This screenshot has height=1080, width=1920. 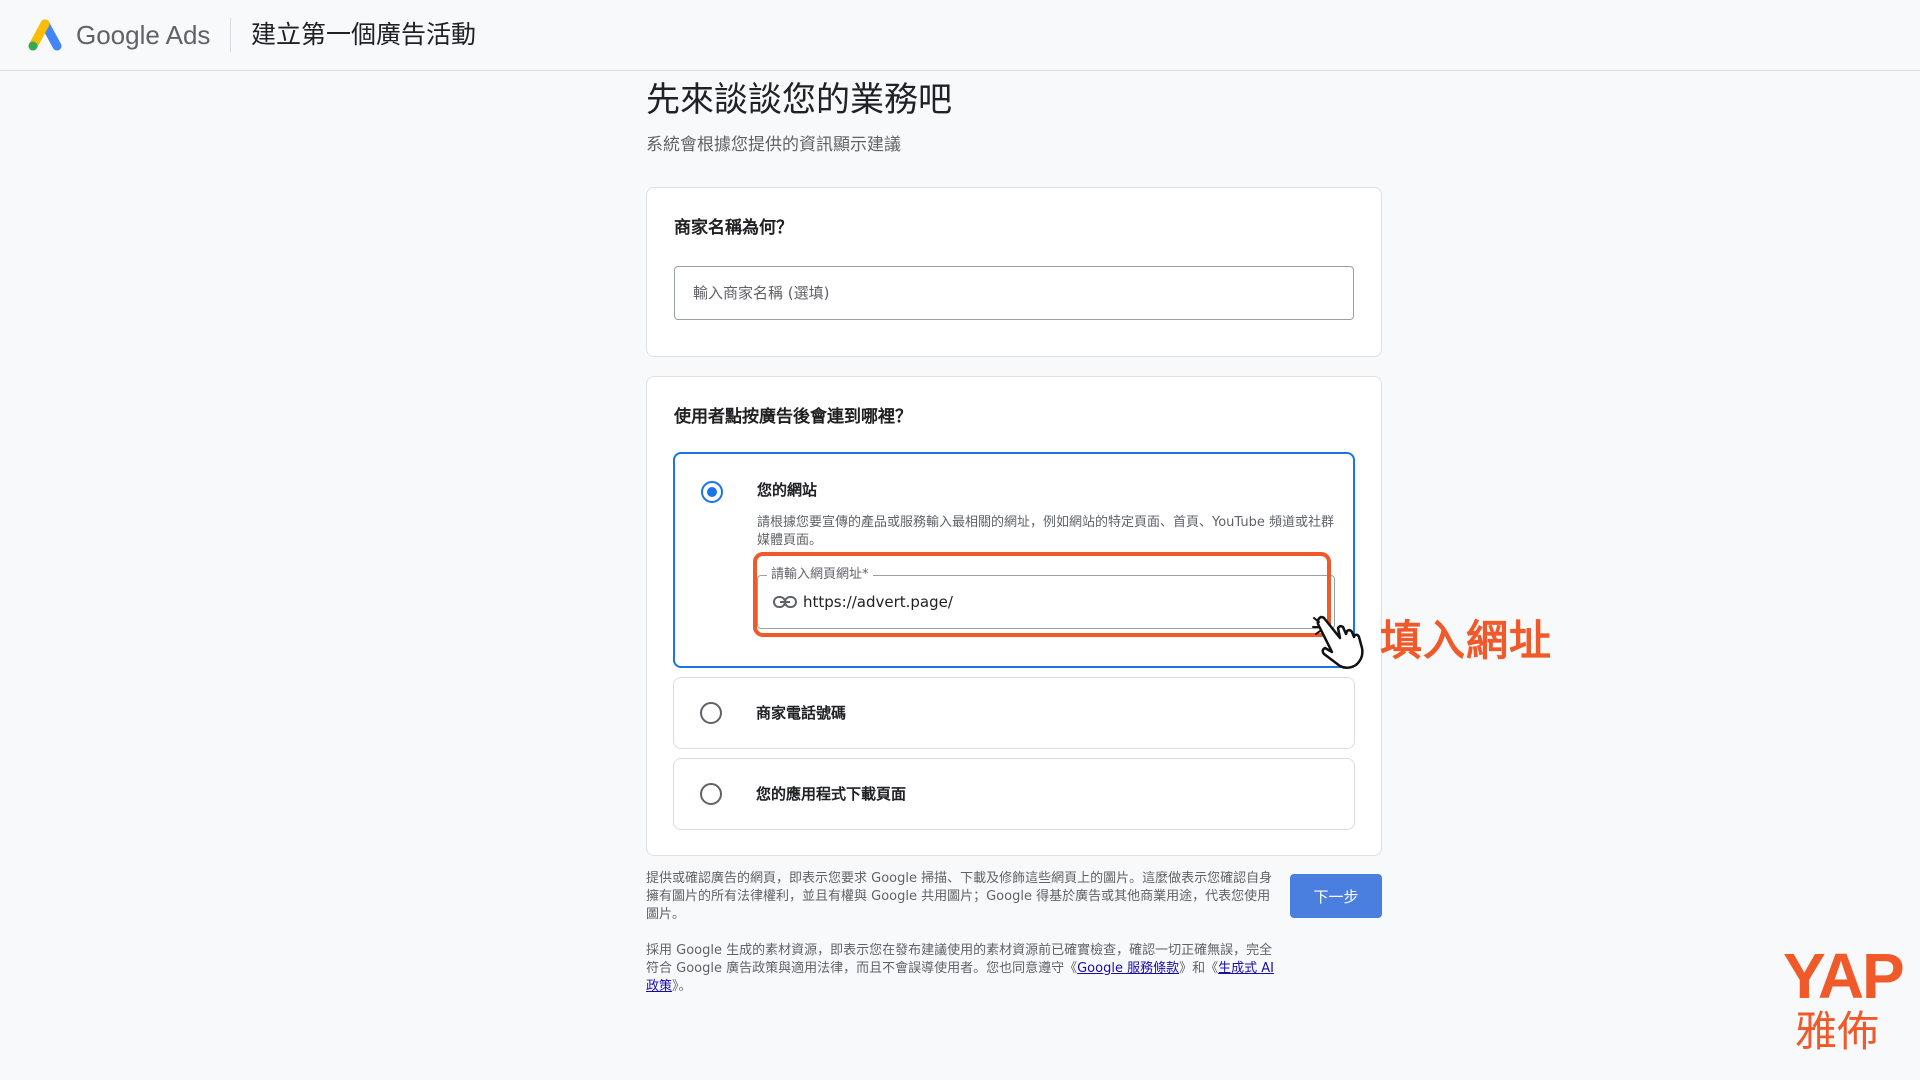 I want to click on yap-watermark-logo: YAP 雅佈, so click(x=1844, y=1004).